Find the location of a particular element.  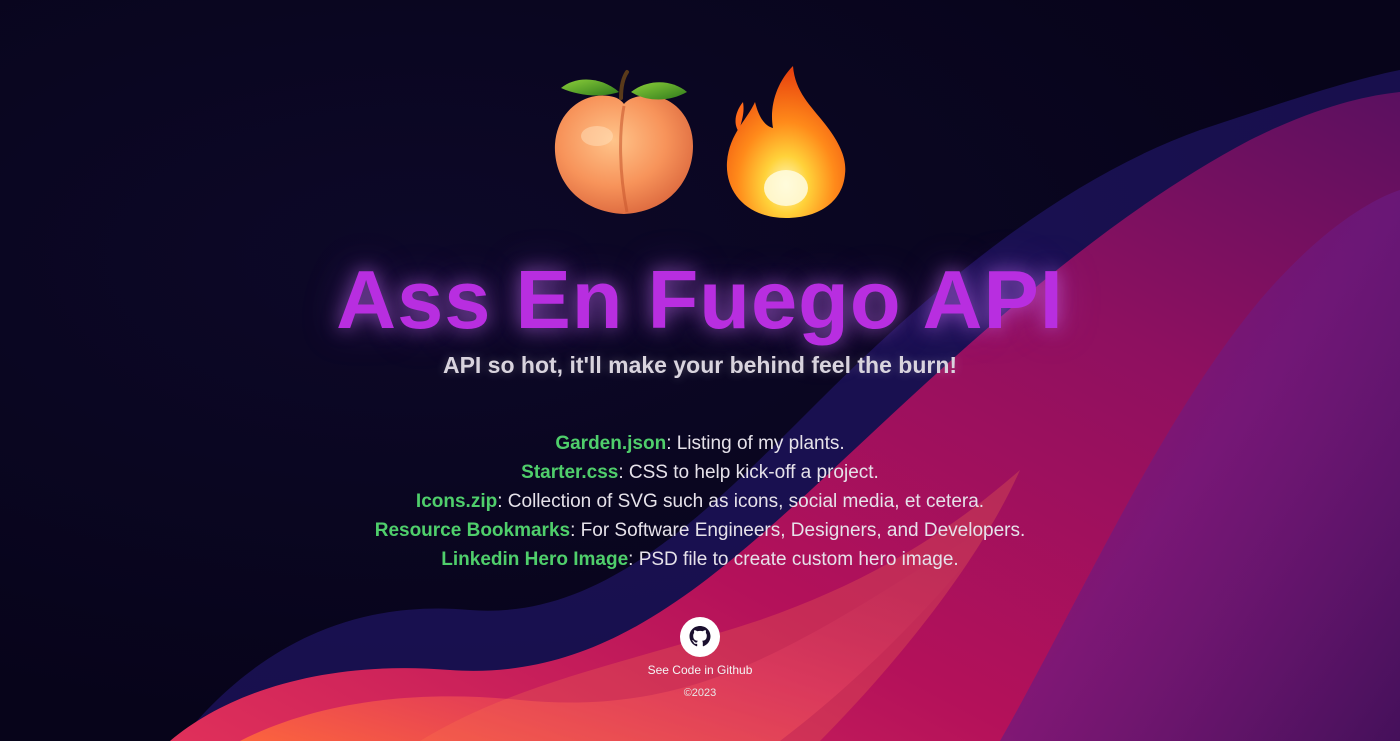

github-link: See Code in Github is located at coordinates (700, 647).